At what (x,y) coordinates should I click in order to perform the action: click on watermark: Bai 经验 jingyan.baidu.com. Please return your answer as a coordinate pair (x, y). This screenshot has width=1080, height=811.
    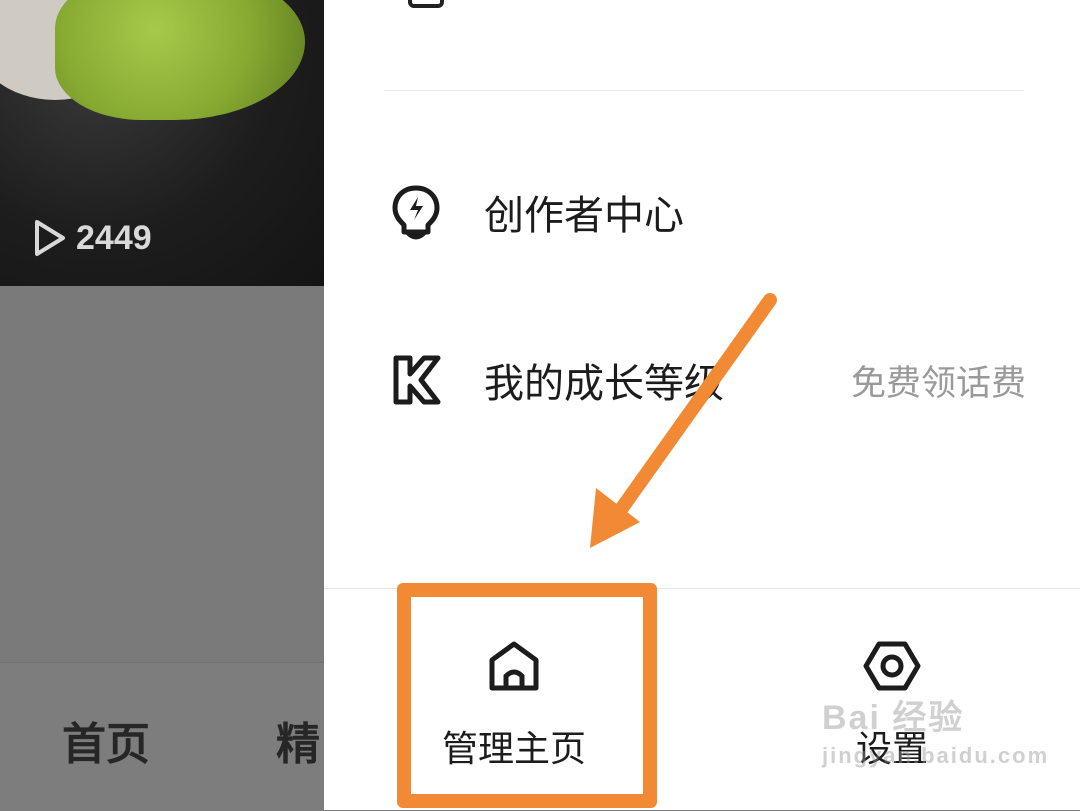
    Looking at the image, I should click on (935, 729).